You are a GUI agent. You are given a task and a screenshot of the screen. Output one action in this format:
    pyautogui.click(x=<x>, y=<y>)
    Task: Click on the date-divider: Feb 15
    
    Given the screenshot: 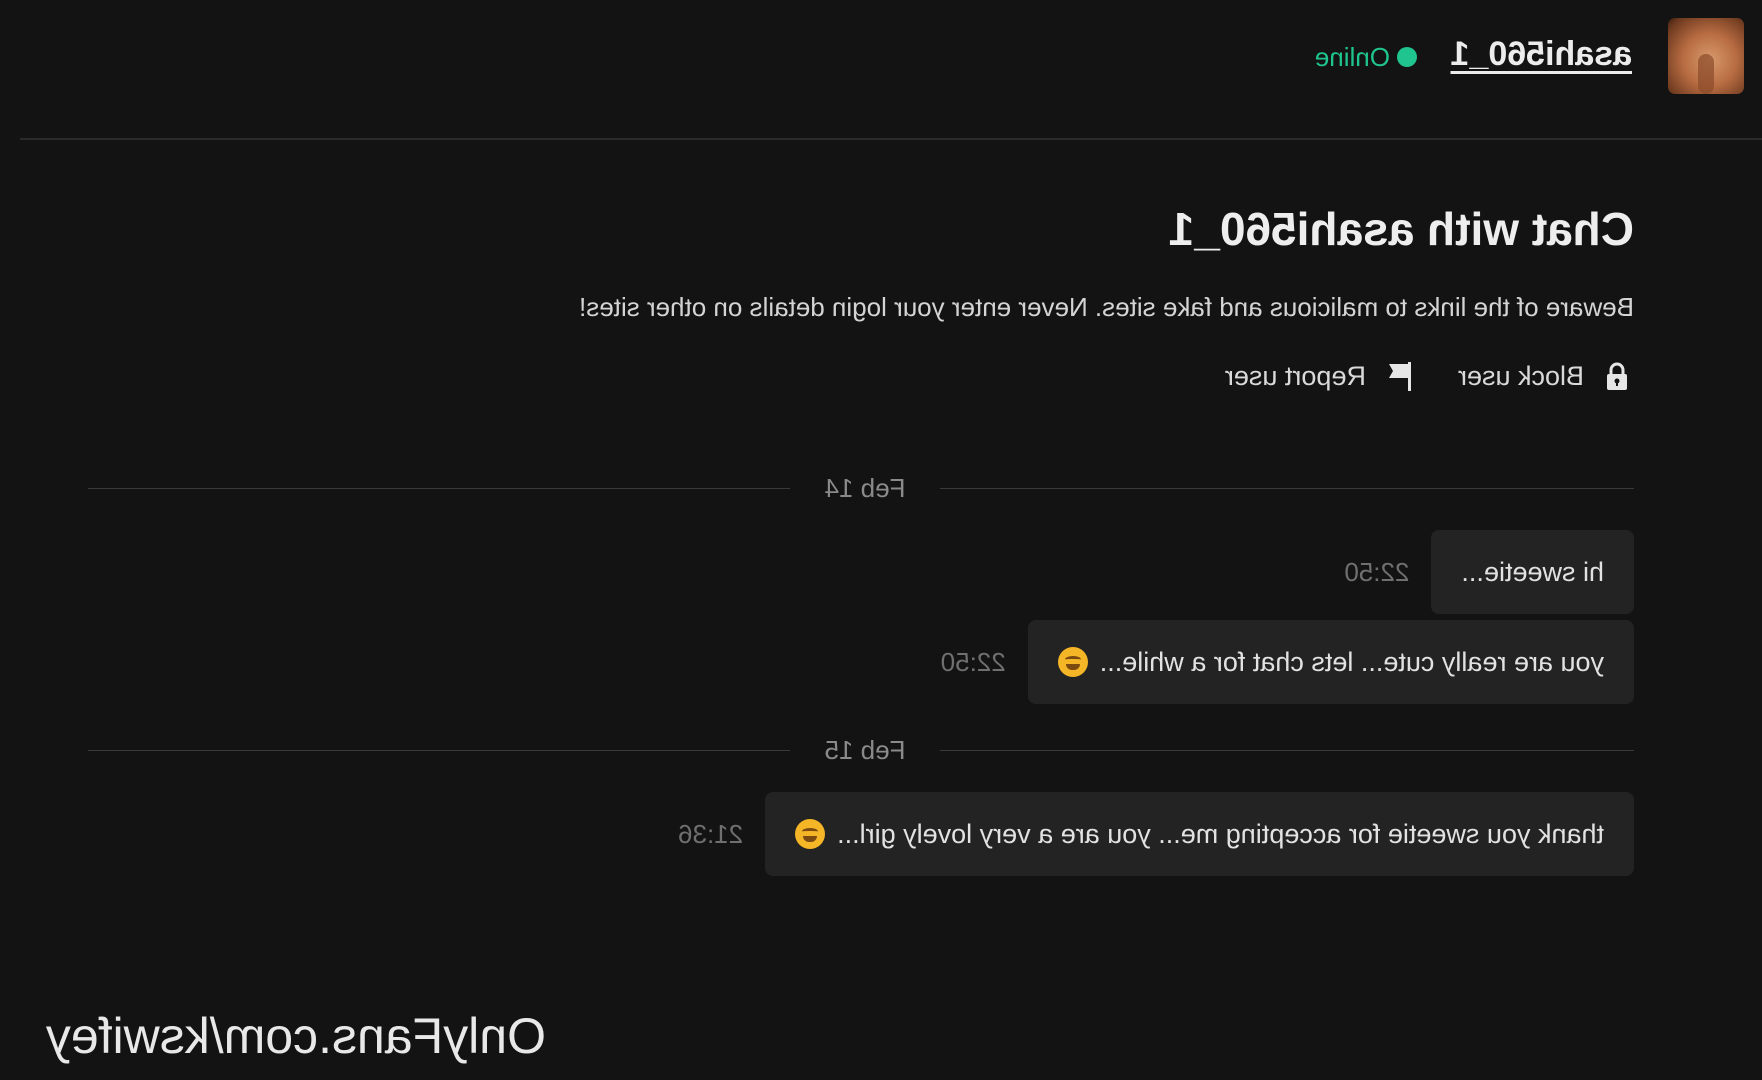 What is the action you would take?
    pyautogui.click(x=861, y=750)
    